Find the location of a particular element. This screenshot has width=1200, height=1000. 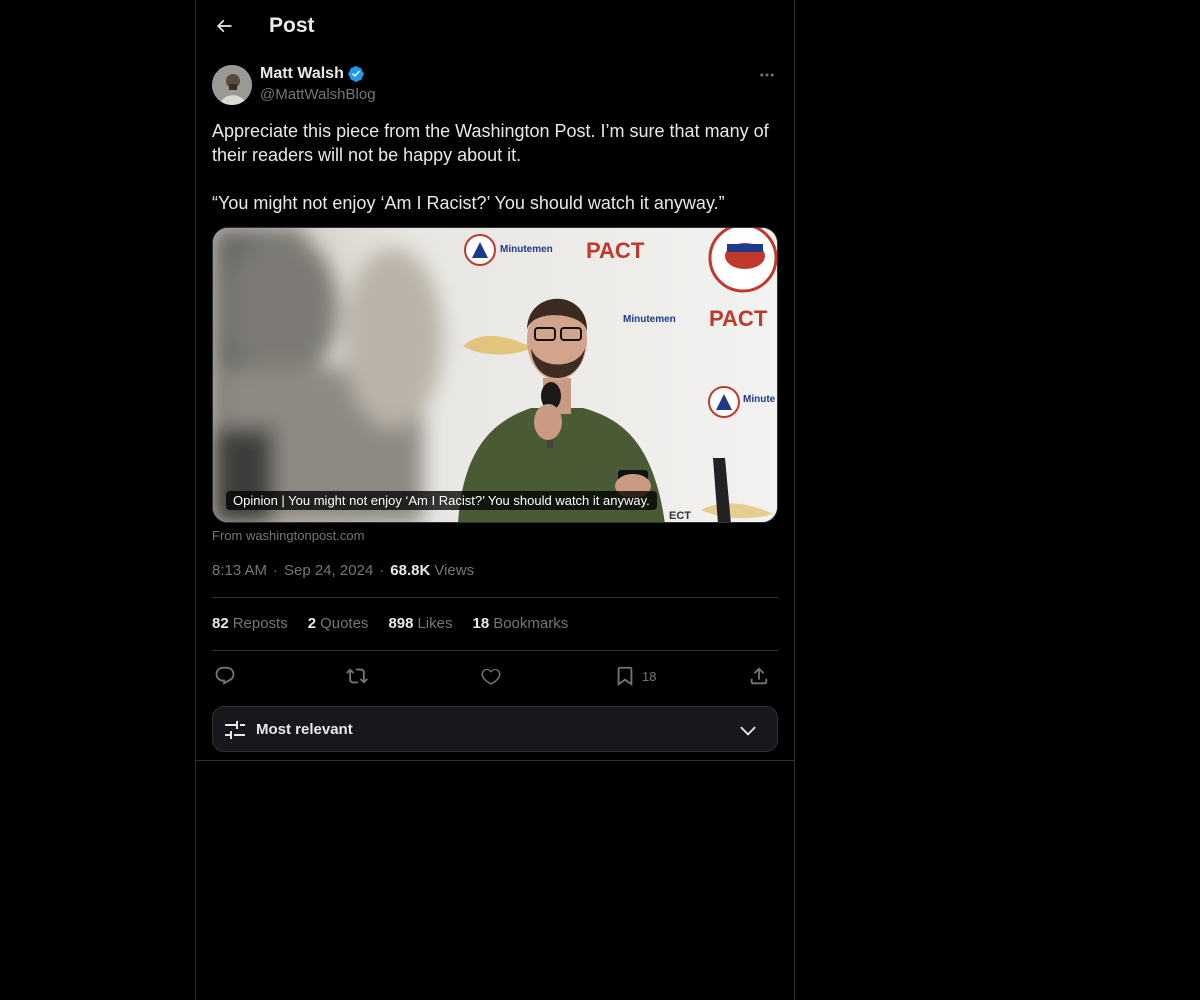

like-icon is located at coordinates (491, 676).